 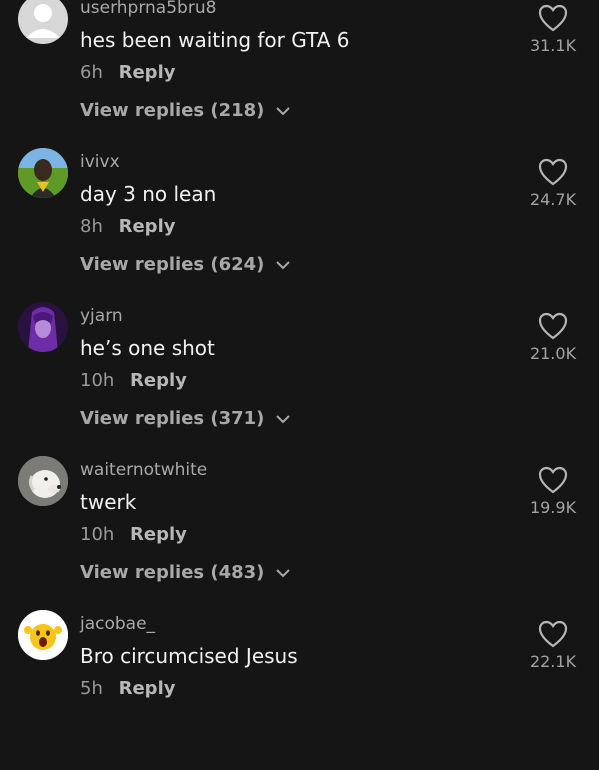 I want to click on comment-username: waiternotwhite, so click(x=143, y=470).